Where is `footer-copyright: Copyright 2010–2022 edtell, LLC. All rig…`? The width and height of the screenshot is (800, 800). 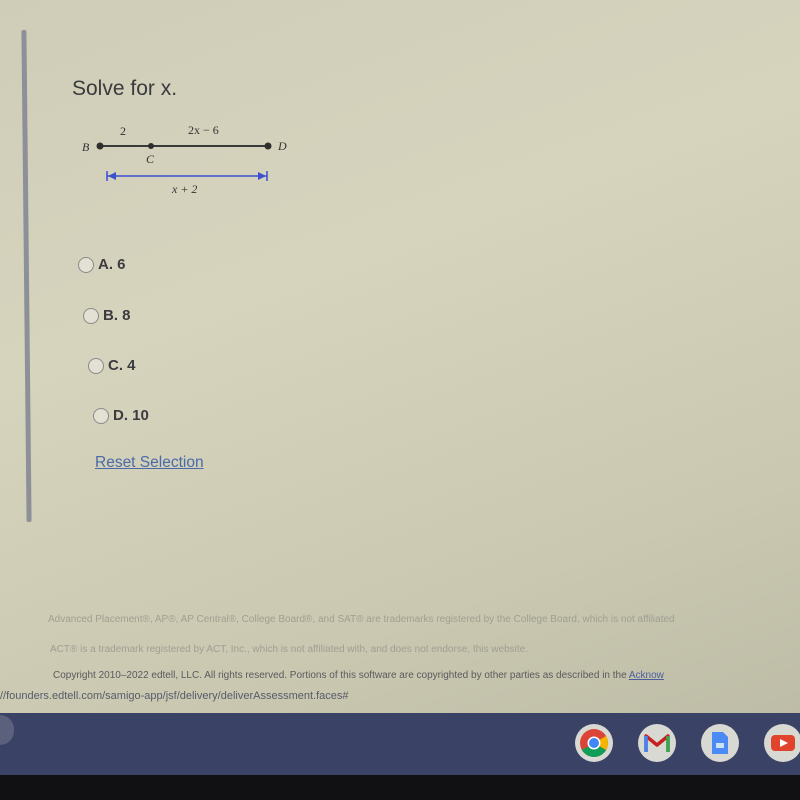
footer-copyright: Copyright 2010–2022 edtell, LLC. All rig… is located at coordinates (358, 675).